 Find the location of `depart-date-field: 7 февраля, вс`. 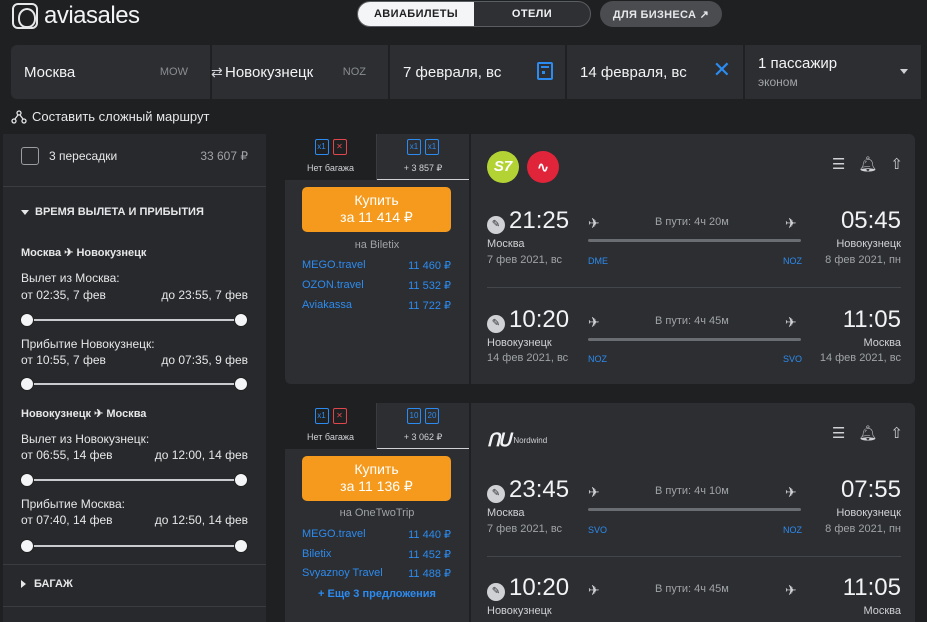

depart-date-field: 7 февраля, вс is located at coordinates (477, 72).